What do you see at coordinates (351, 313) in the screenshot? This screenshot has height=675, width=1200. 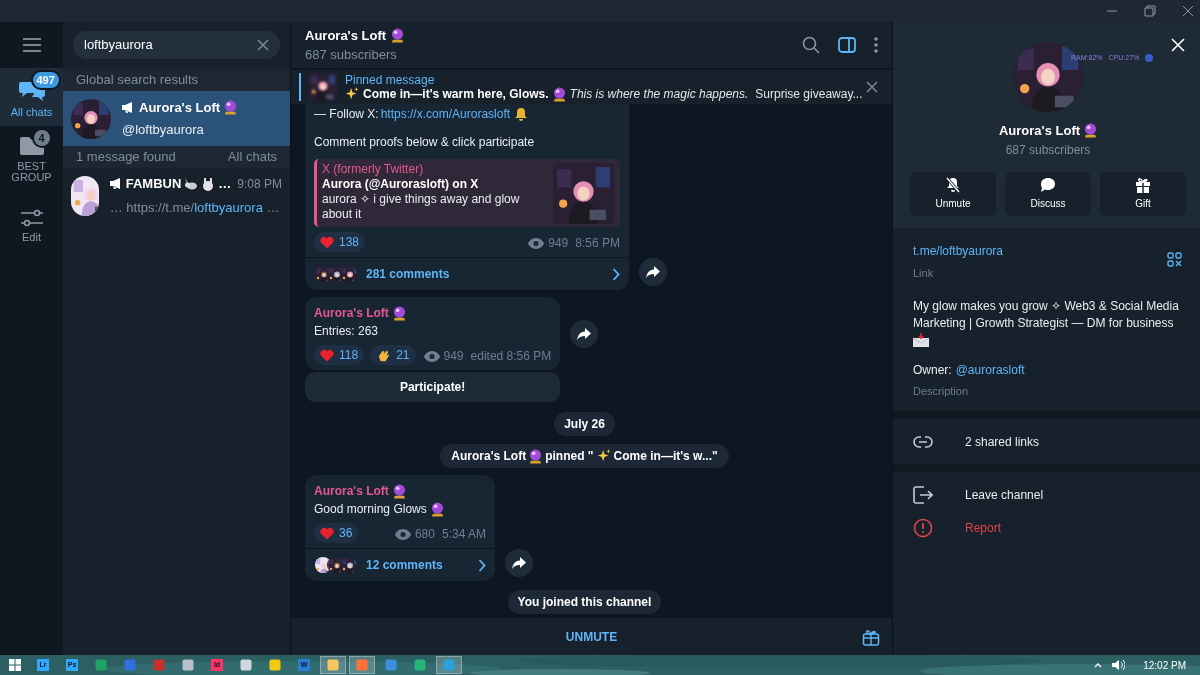 I see `message-author: Aurora's Loft` at bounding box center [351, 313].